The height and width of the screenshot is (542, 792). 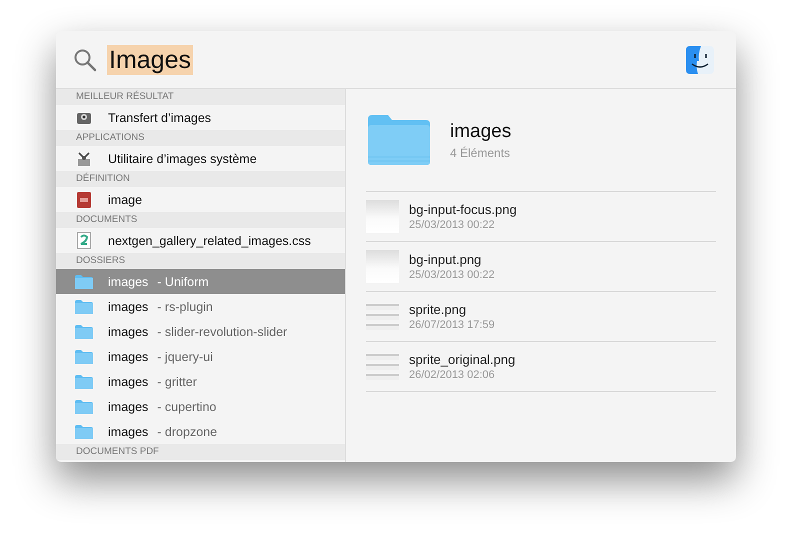 I want to click on smiling-face-icon, so click(x=700, y=60).